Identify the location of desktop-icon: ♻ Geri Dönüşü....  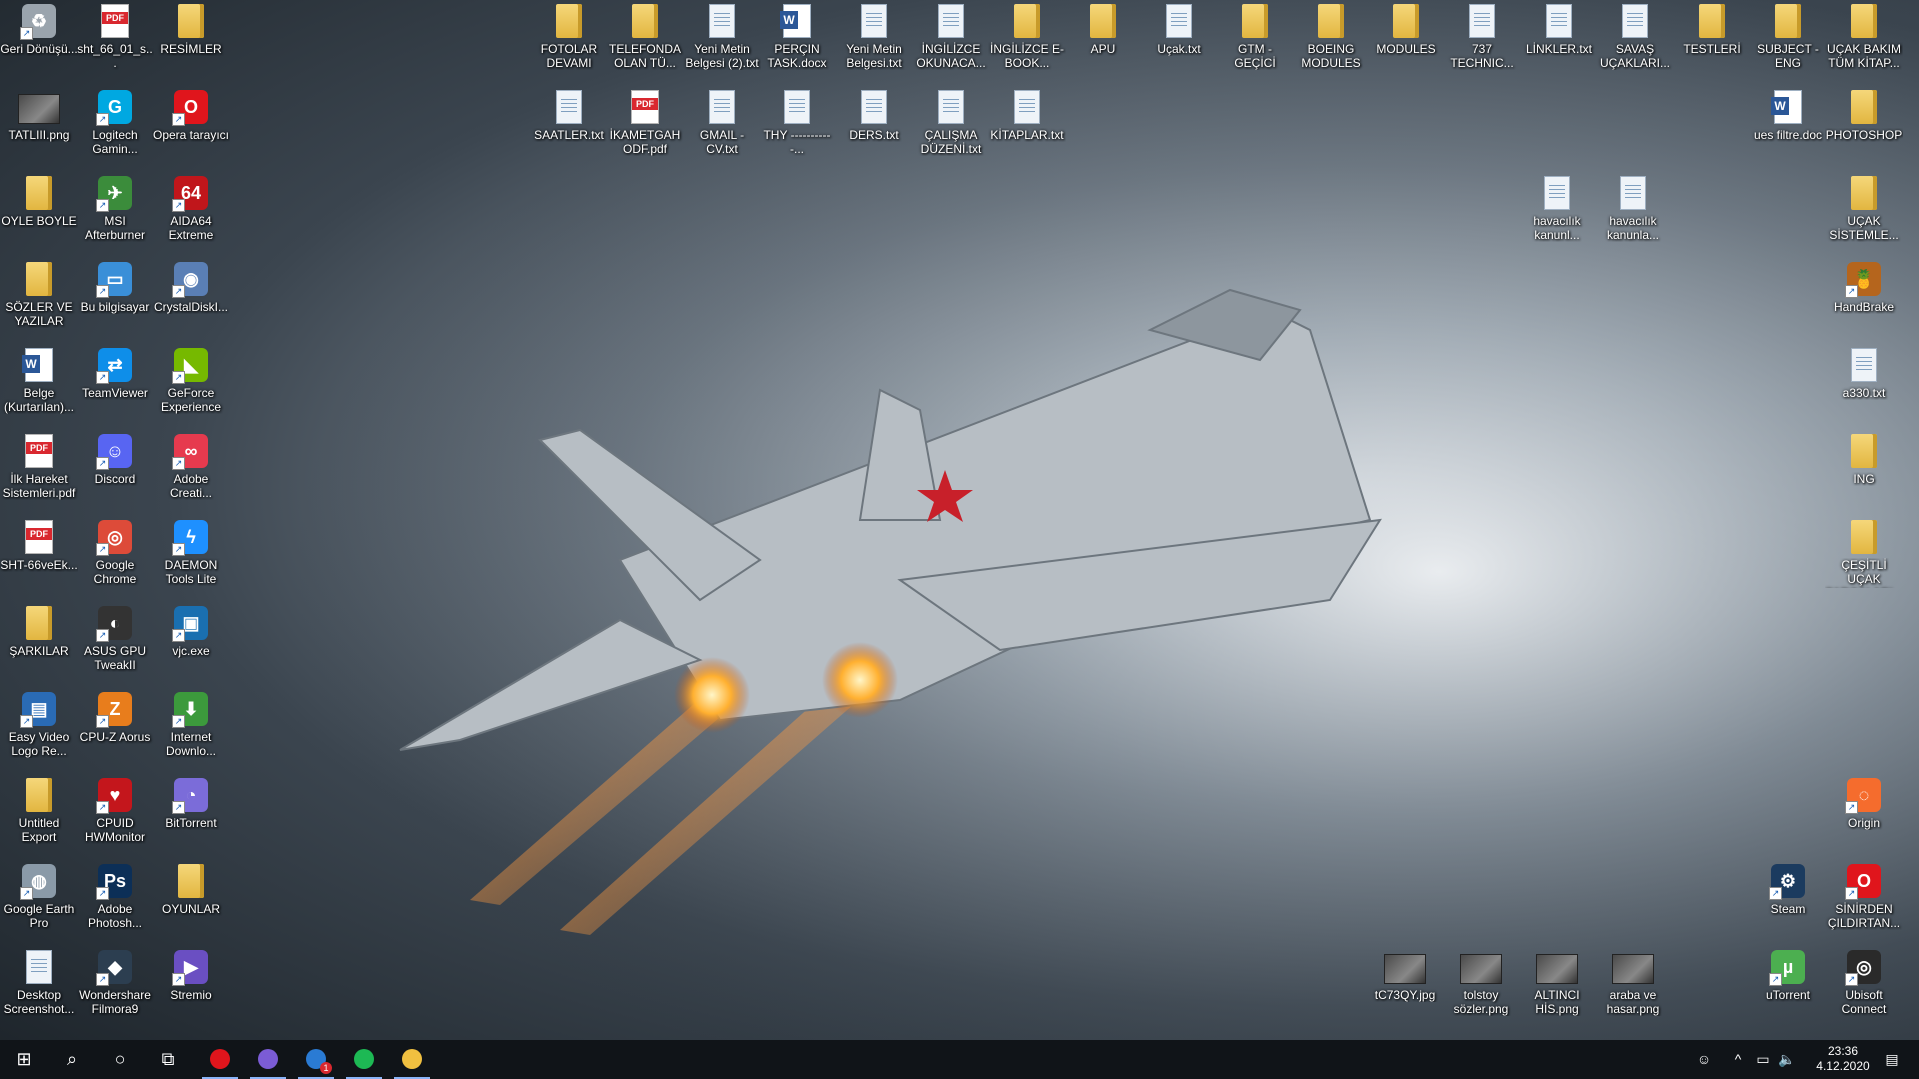
(39, 43).